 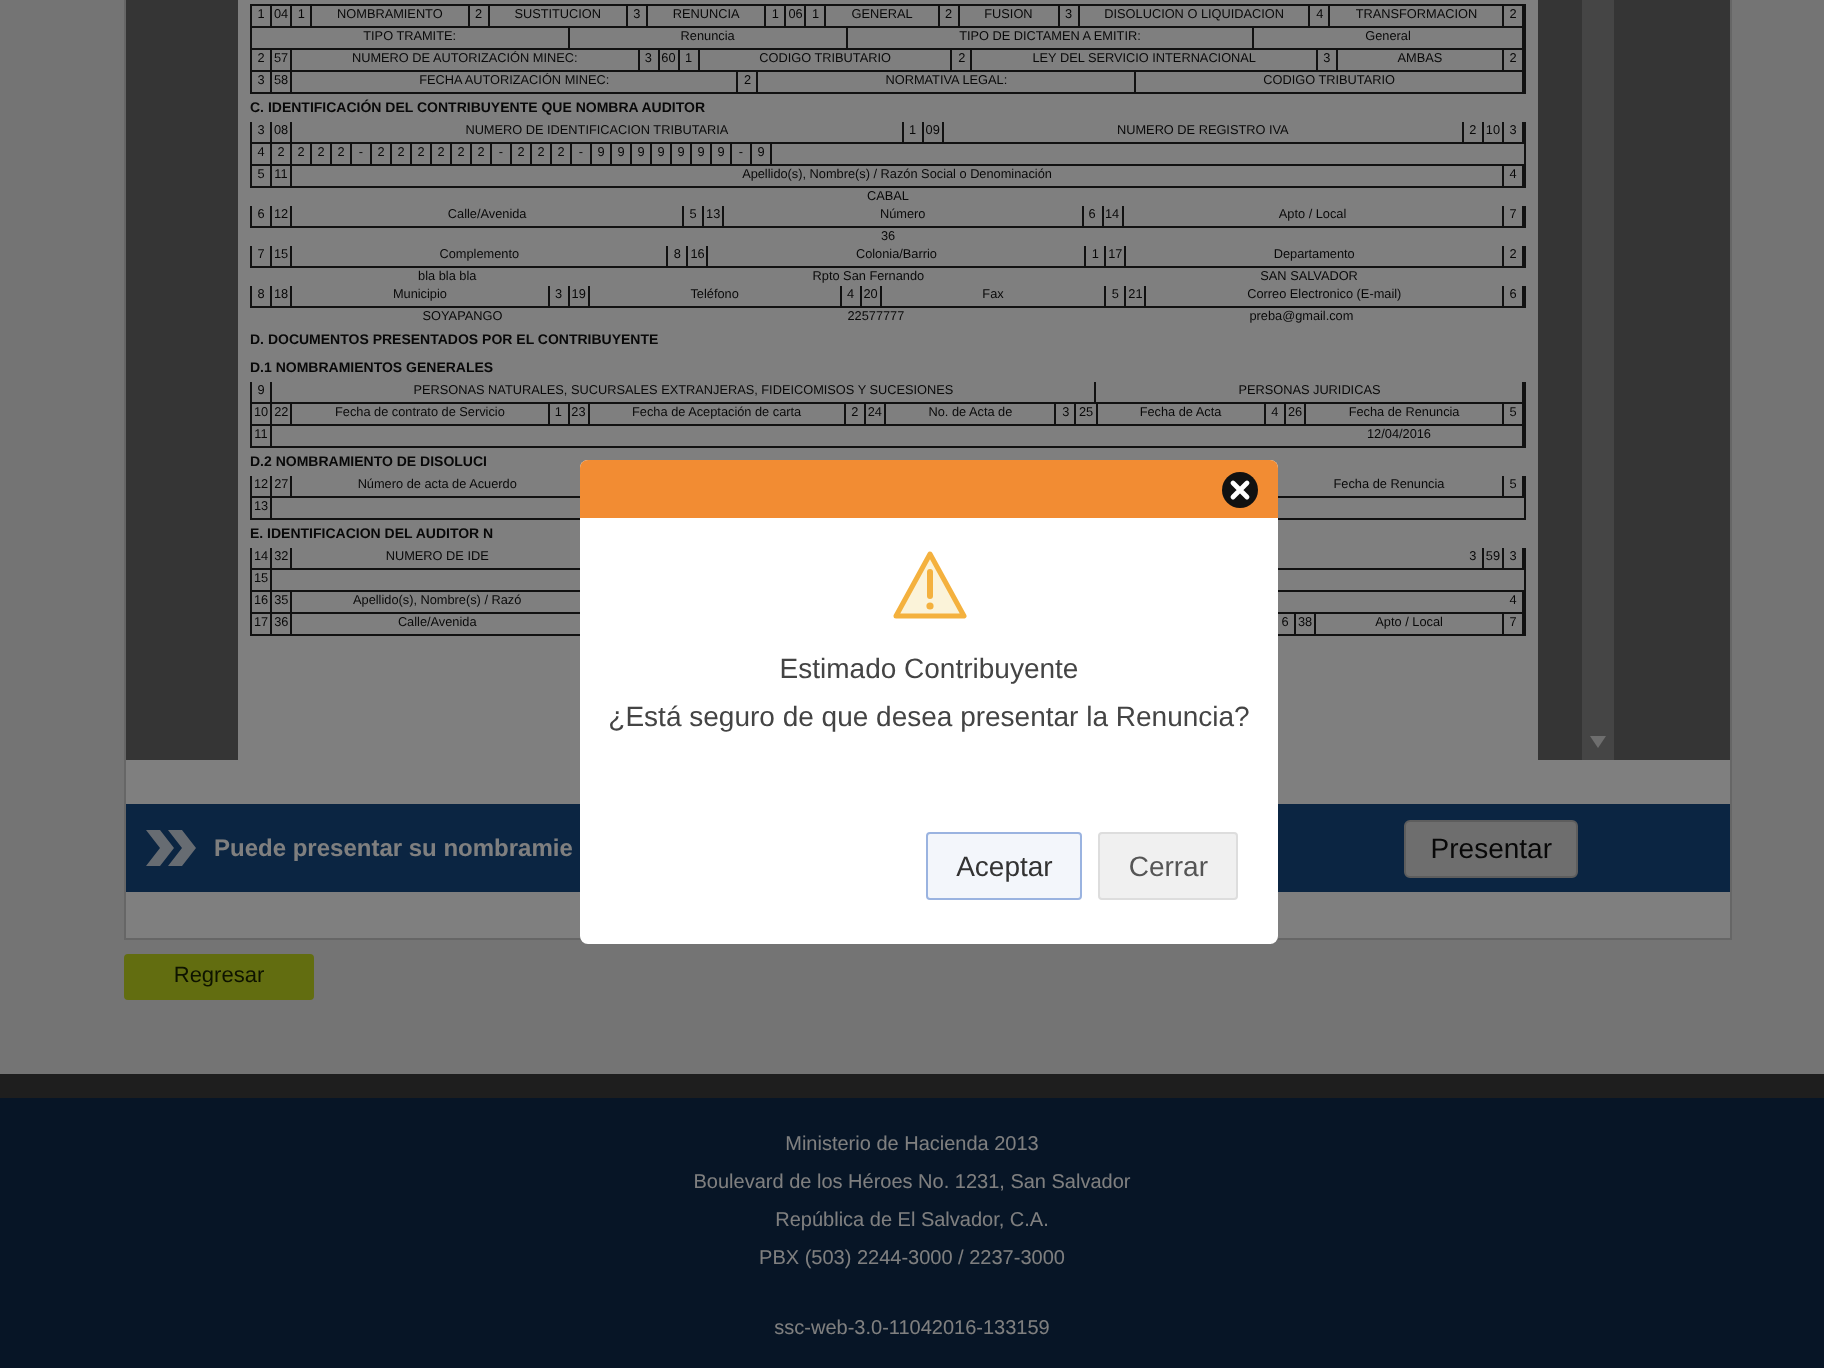 What do you see at coordinates (929, 585) in the screenshot?
I see `warning-icon` at bounding box center [929, 585].